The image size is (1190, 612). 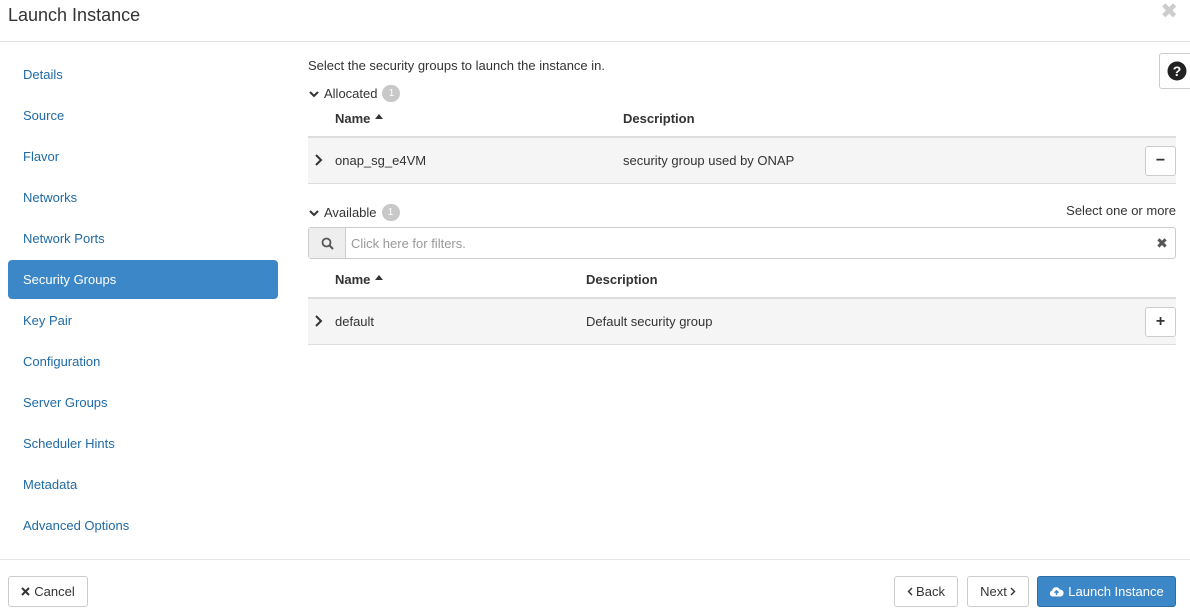 What do you see at coordinates (930, 591) in the screenshot?
I see `back-label: Back` at bounding box center [930, 591].